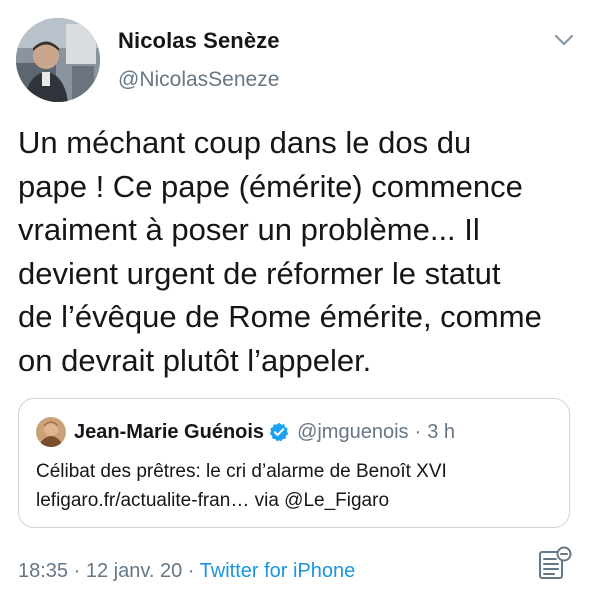 This screenshot has height=600, width=591. I want to click on quoted-timestamp: 3 h, so click(441, 431).